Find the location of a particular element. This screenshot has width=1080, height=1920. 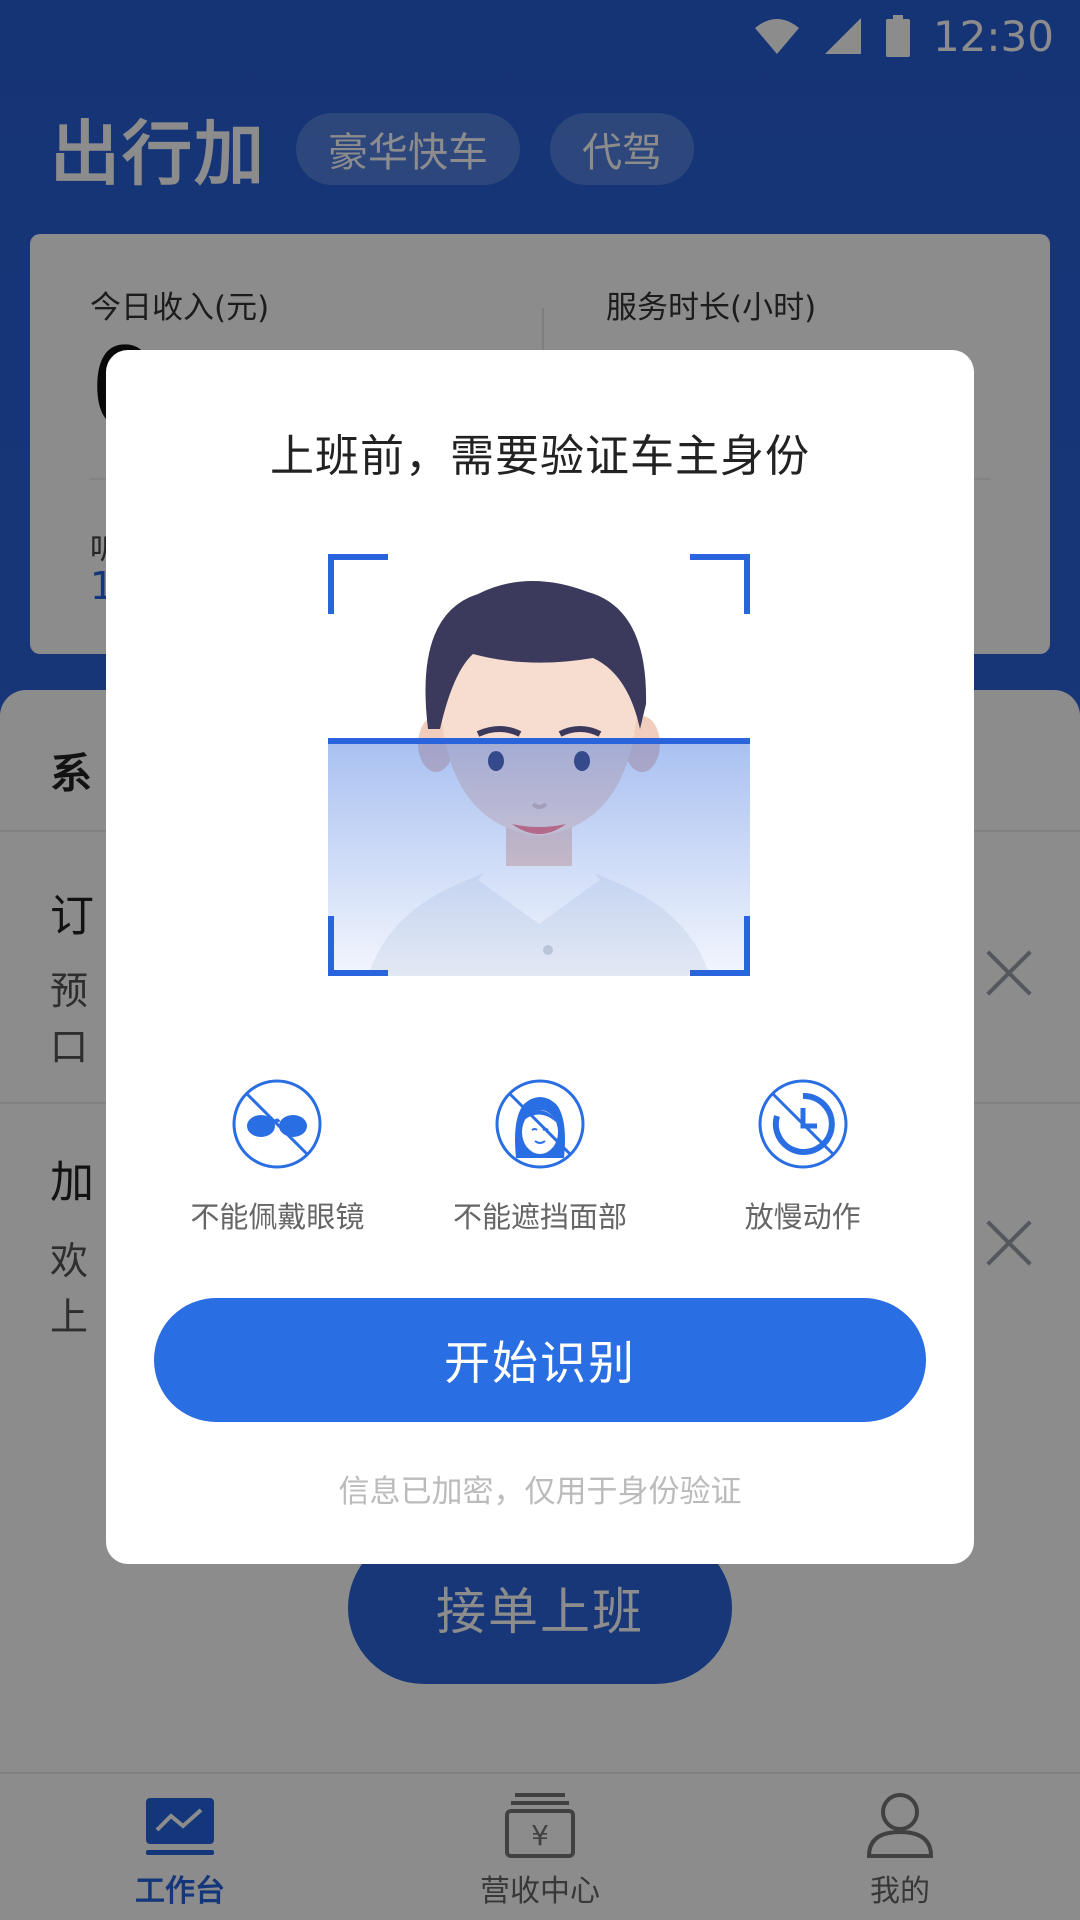

tip-no-glasses: 不能佩戴眼镜 is located at coordinates (277, 1157).